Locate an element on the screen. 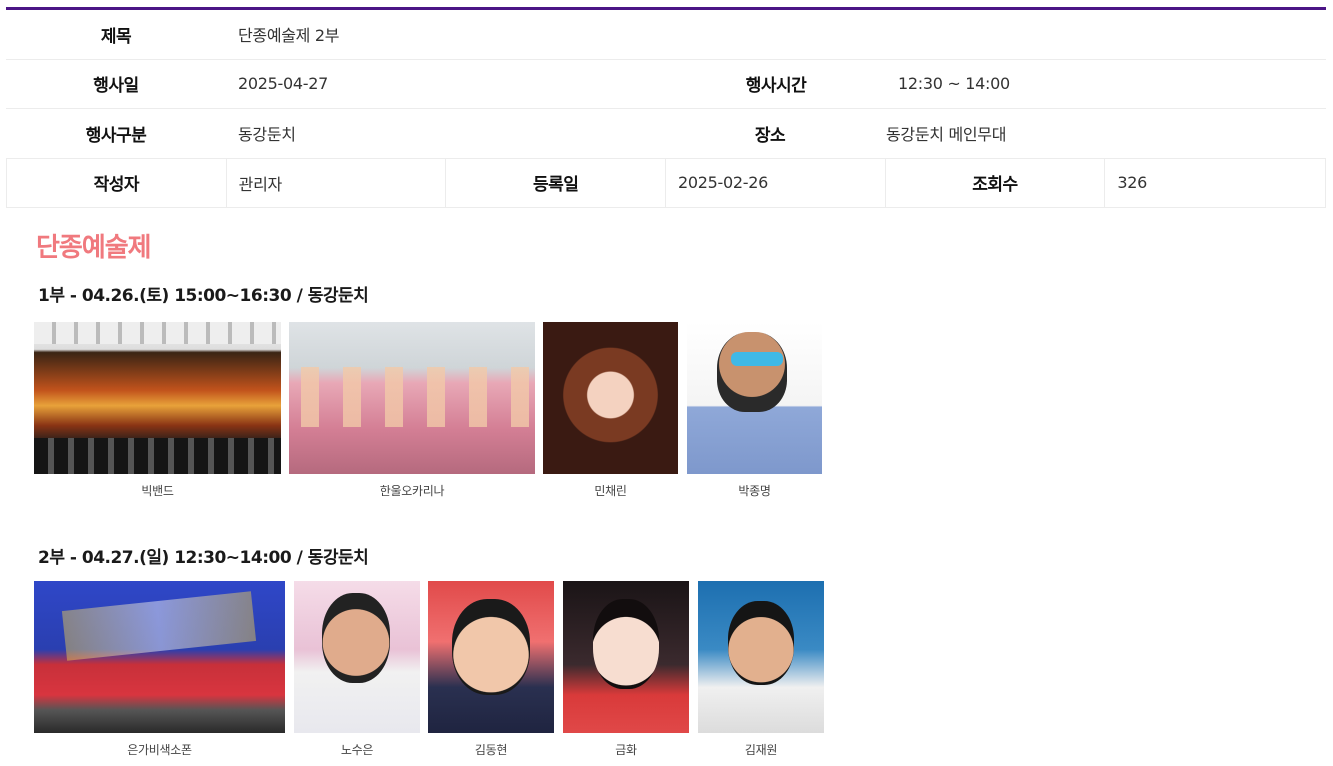 The image size is (1333, 766). category-value: 동강둔치 is located at coordinates (267, 135).